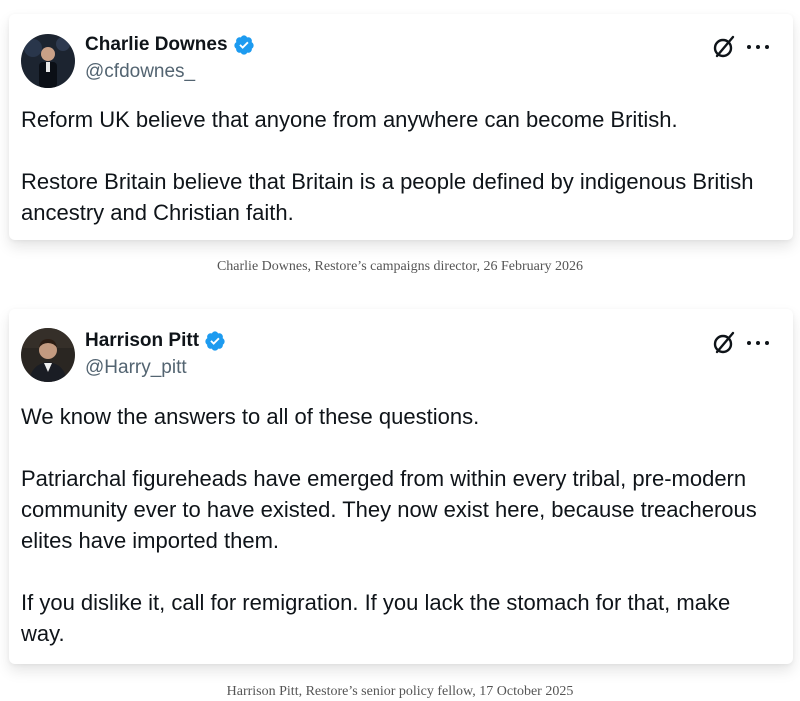 The width and height of the screenshot is (800, 701). What do you see at coordinates (136, 368) in the screenshot?
I see `author-handle: @Harry_pitt` at bounding box center [136, 368].